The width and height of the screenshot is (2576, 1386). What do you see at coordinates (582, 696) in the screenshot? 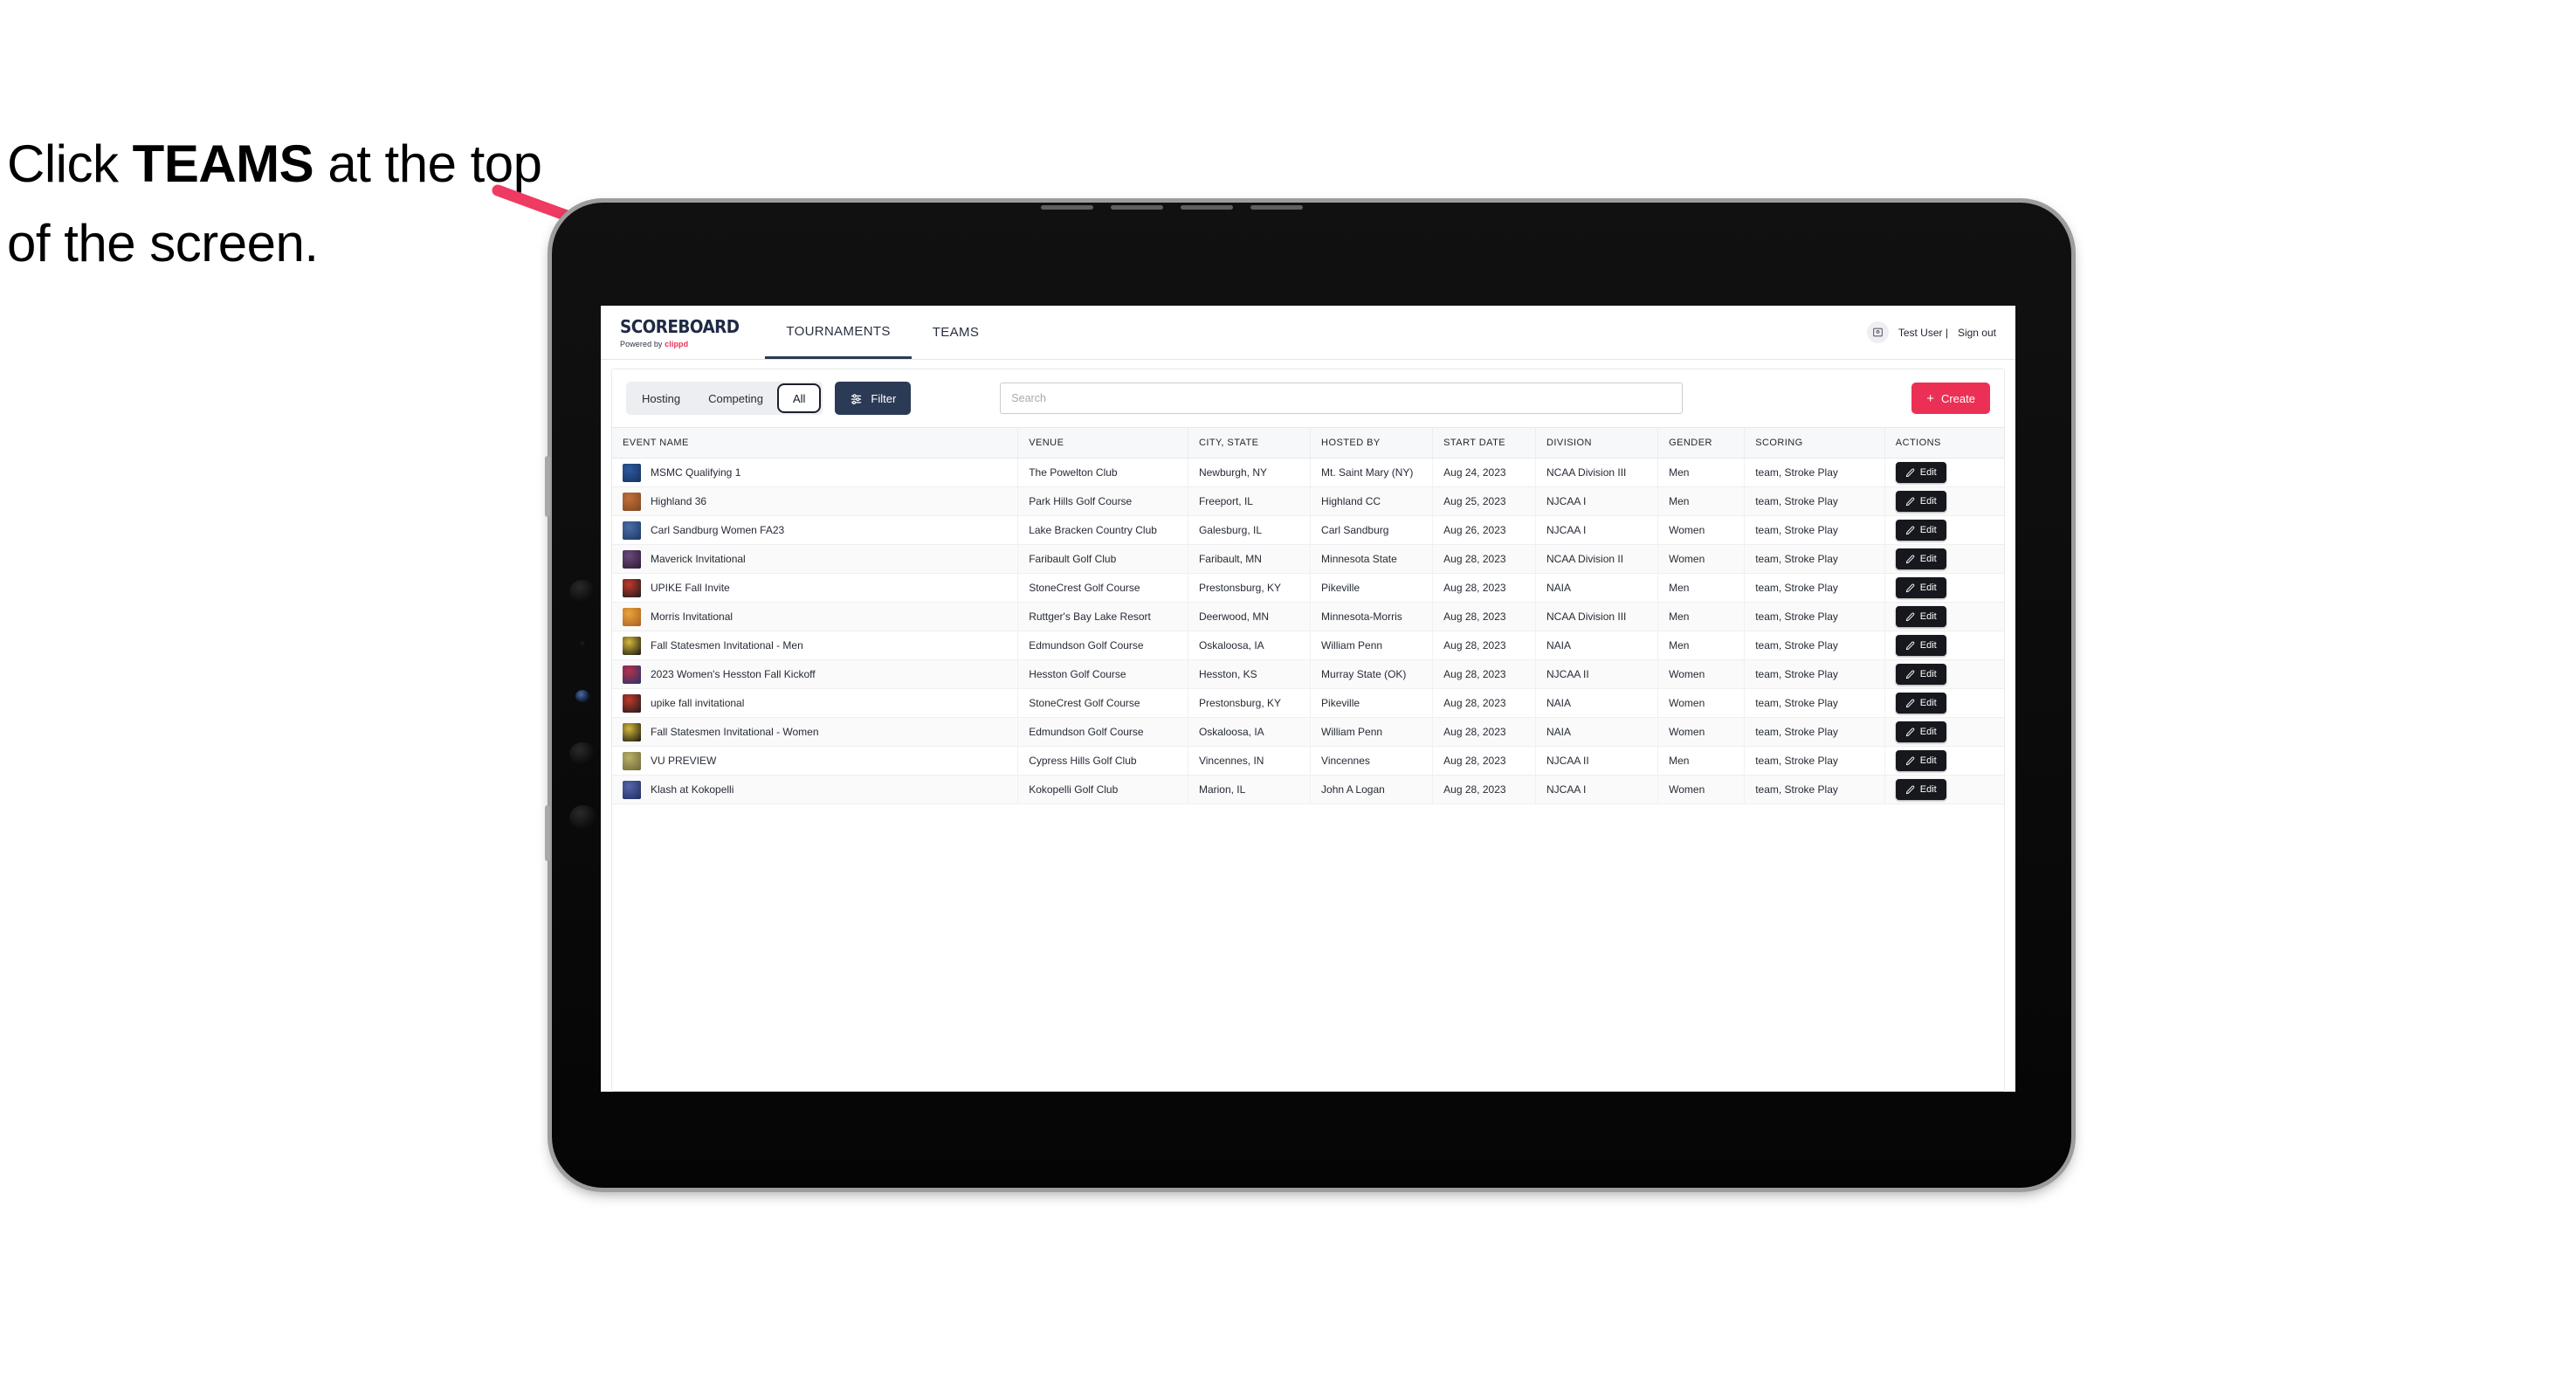
I see `front-camera-icon` at bounding box center [582, 696].